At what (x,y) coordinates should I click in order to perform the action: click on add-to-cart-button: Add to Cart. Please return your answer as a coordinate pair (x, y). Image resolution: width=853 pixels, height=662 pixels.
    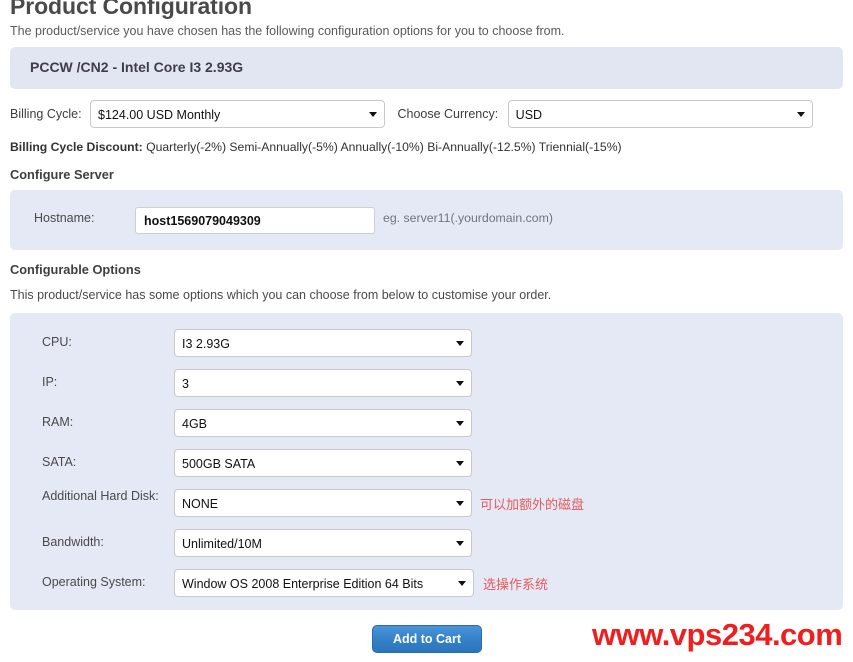
    Looking at the image, I should click on (427, 639).